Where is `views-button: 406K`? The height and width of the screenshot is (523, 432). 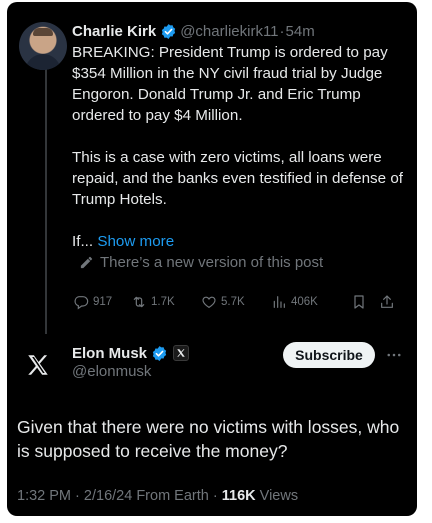 views-button: 406K is located at coordinates (311, 302).